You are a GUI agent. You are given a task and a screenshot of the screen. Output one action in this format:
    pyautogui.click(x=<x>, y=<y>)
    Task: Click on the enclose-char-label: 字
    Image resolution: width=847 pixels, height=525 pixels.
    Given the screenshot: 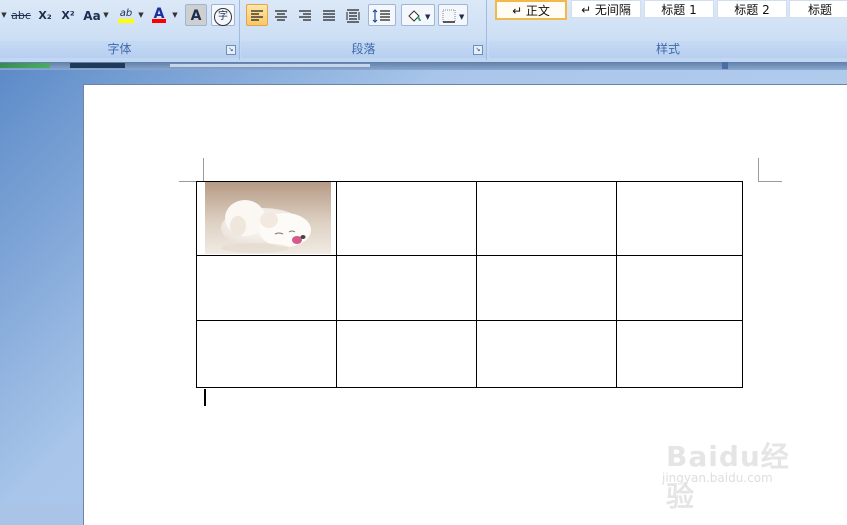 What is the action you would take?
    pyautogui.click(x=223, y=17)
    